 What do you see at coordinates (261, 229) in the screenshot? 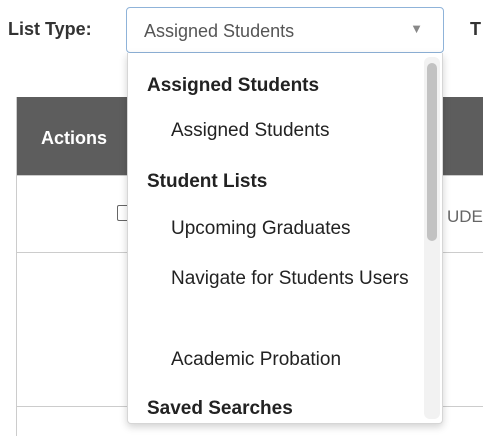
I see `option-upcoming-graduates: Upcoming Graduates` at bounding box center [261, 229].